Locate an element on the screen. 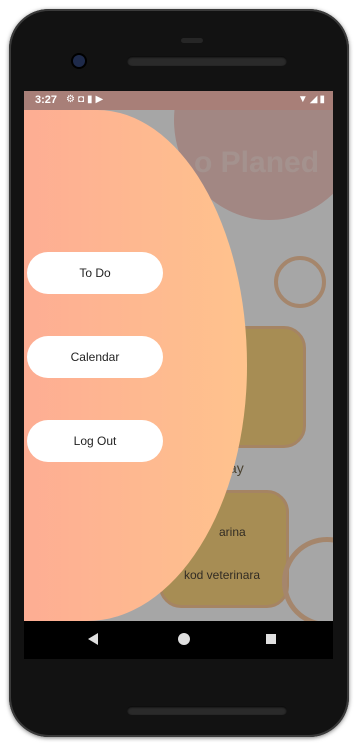  todo-button: To Do is located at coordinates (95, 273).